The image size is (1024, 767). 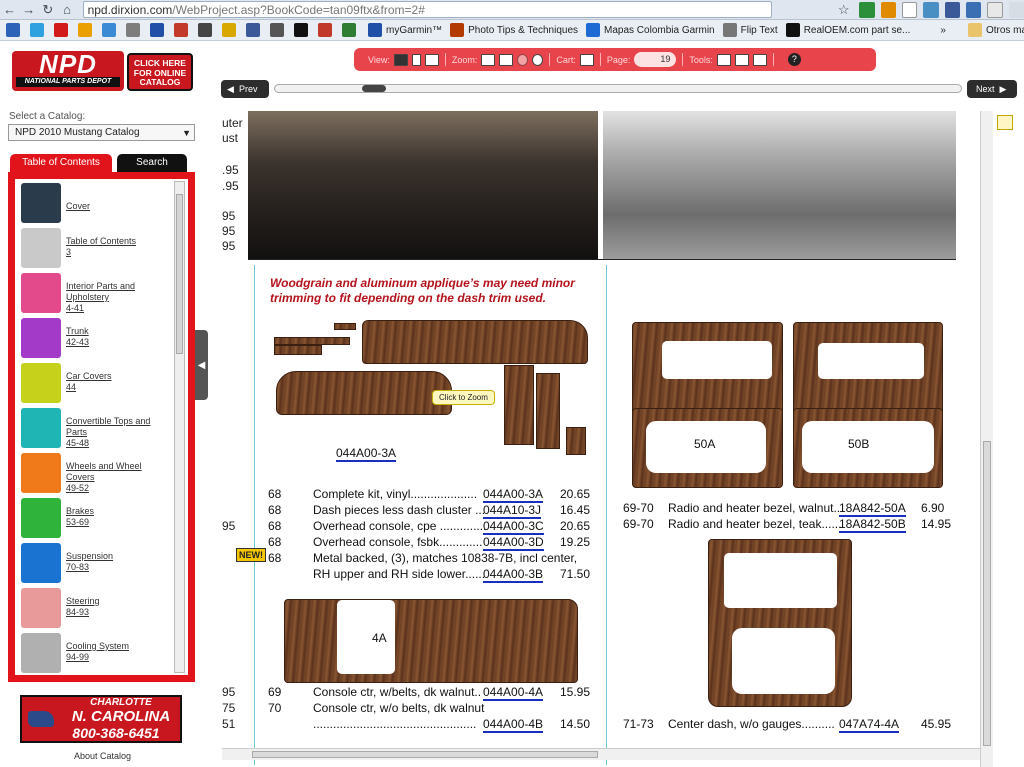 I want to click on price-part: 044A00-3D, so click(x=513, y=543).